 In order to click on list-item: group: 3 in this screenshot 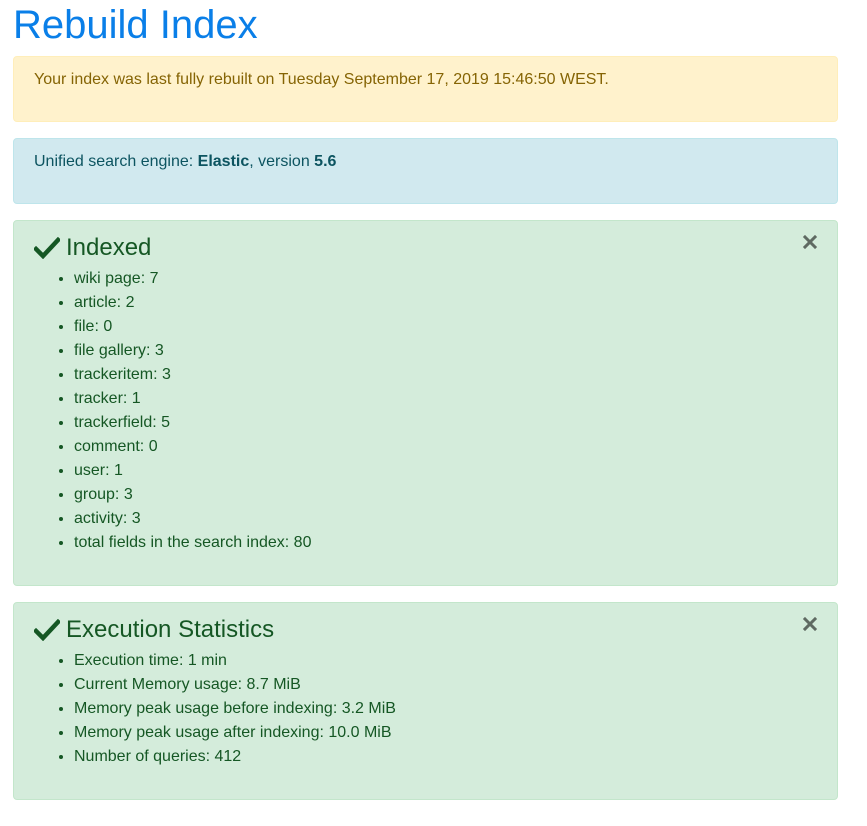, I will do `click(445, 495)`.